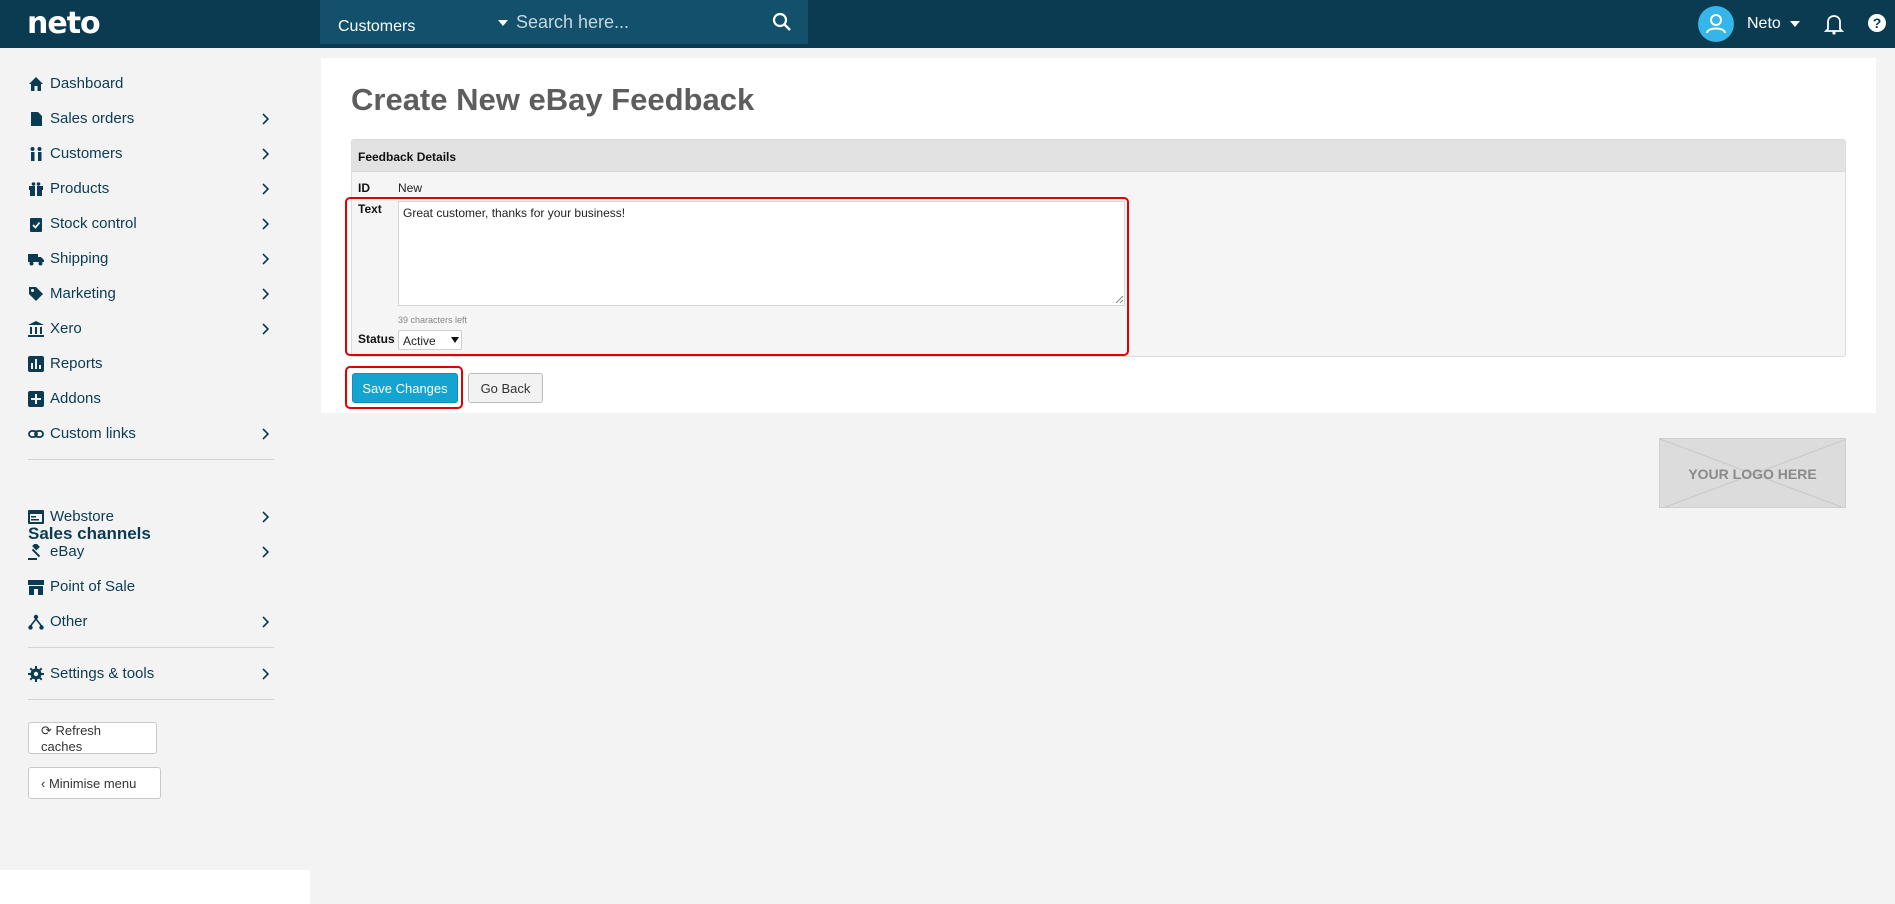 The image size is (1895, 904). Describe the element at coordinates (36, 329) in the screenshot. I see `bank-icon` at that location.